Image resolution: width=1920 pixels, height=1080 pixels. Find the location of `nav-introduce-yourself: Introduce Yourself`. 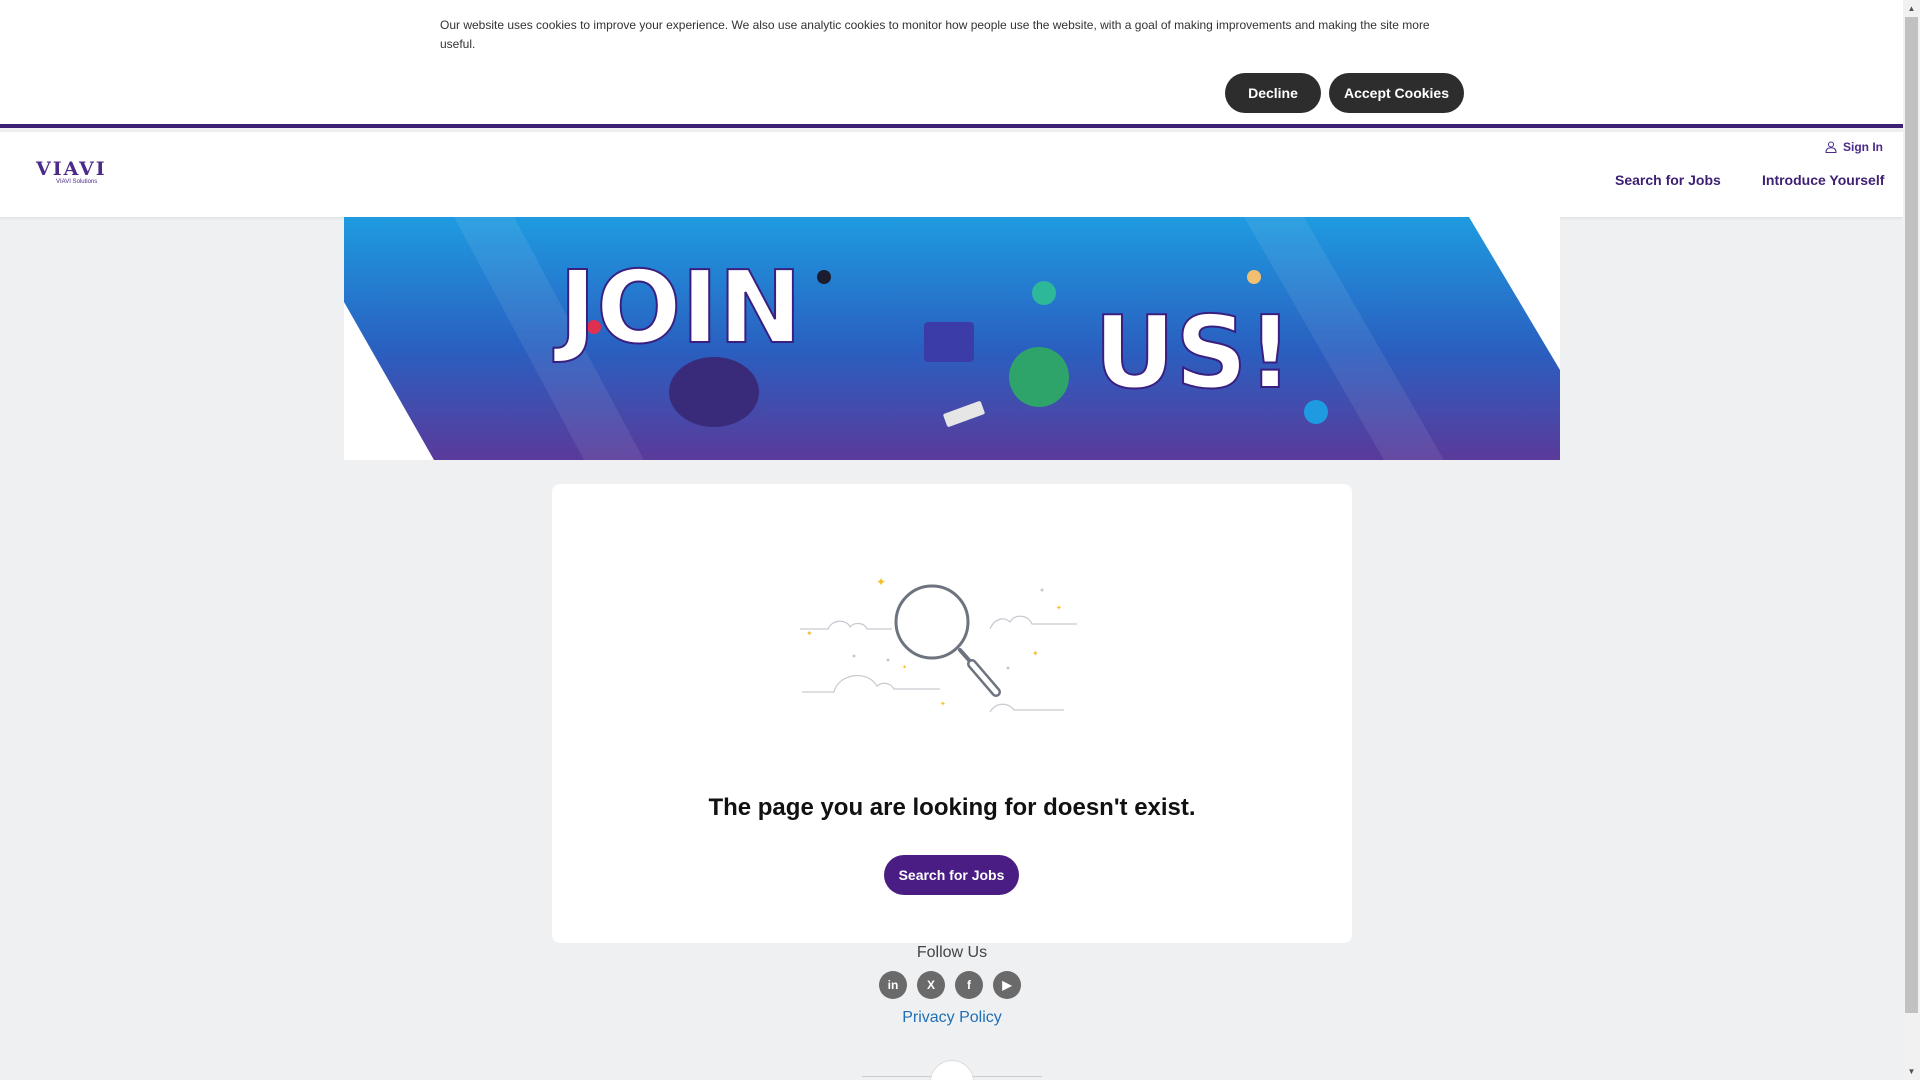

nav-introduce-yourself: Introduce Yourself is located at coordinates (1823, 180).